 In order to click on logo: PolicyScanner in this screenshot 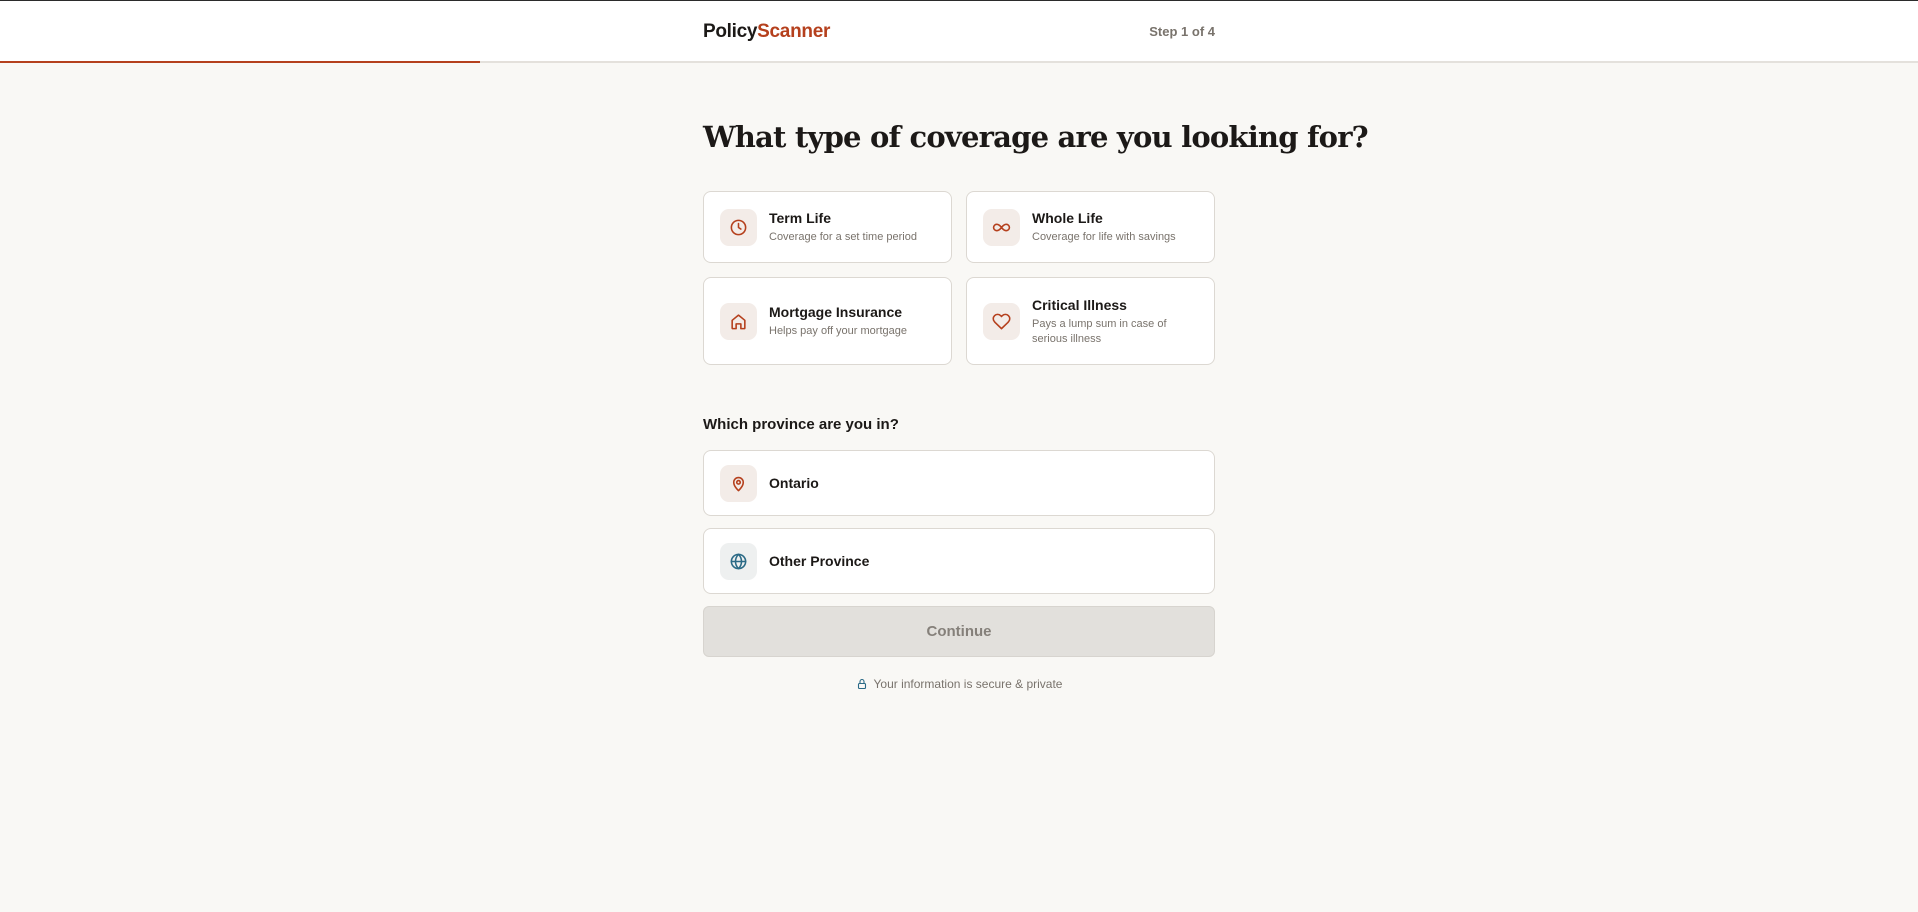, I will do `click(766, 32)`.